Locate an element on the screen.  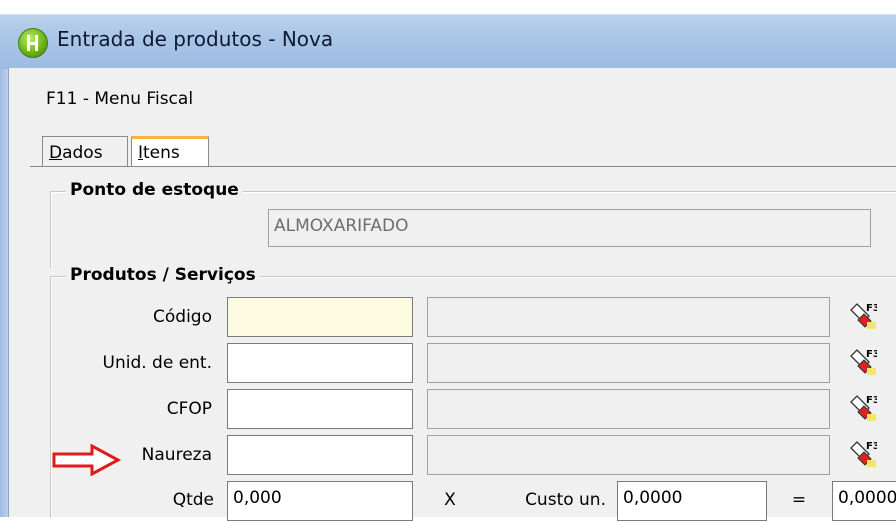
window-frame is located at coordinates (4, 265).